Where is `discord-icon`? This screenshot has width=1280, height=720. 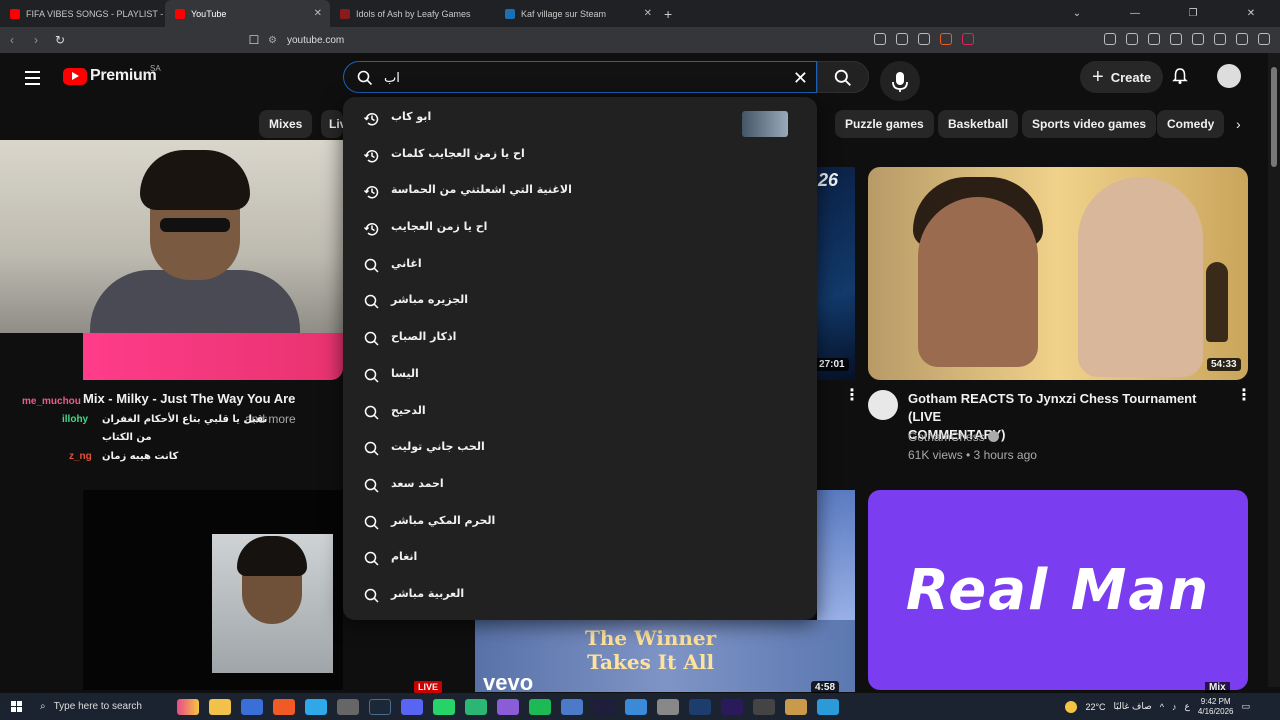 discord-icon is located at coordinates (412, 706).